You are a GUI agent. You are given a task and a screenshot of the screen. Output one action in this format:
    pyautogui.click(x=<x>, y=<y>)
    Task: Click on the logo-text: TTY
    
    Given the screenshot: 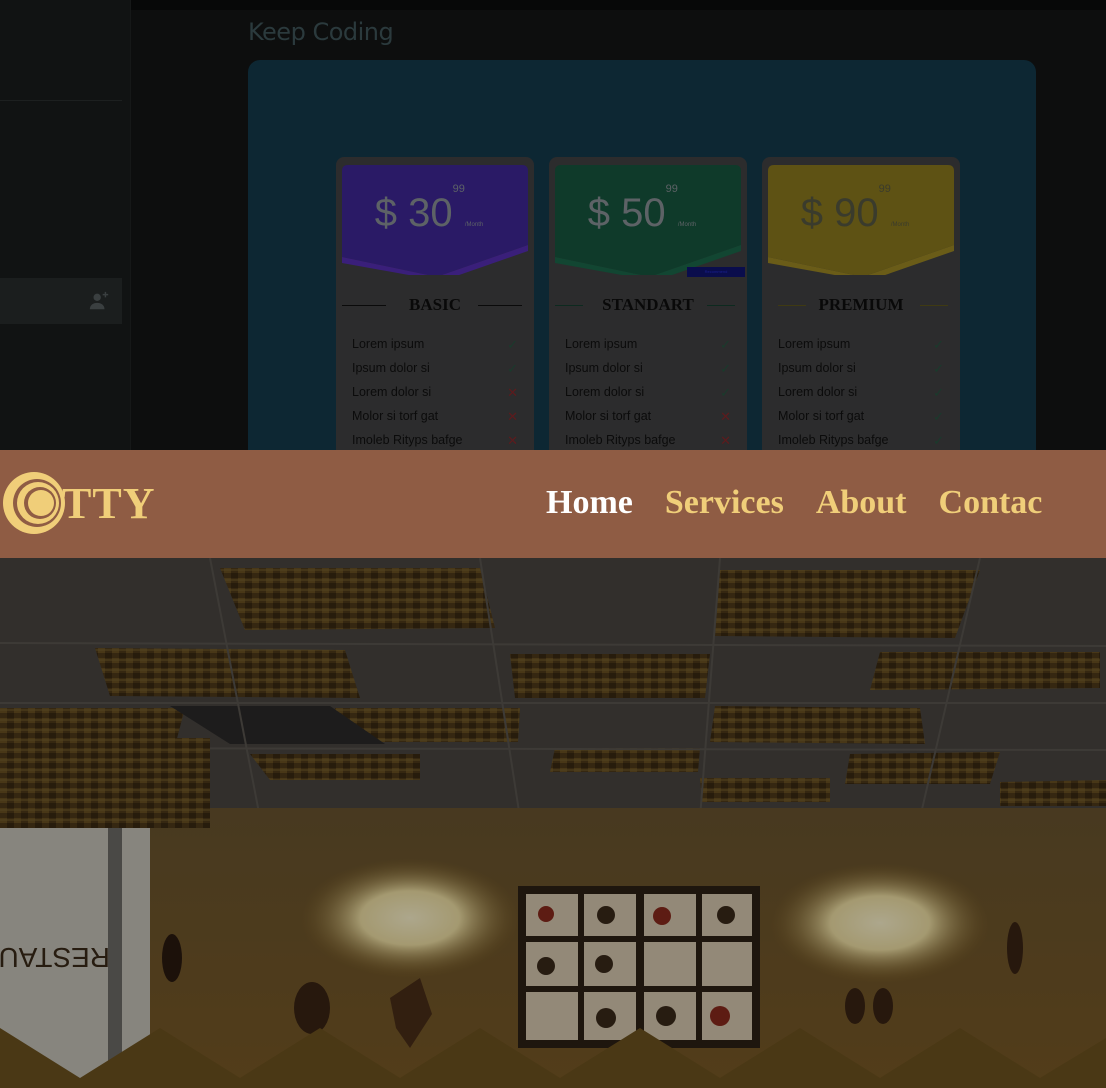 What is the action you would take?
    pyautogui.click(x=109, y=503)
    